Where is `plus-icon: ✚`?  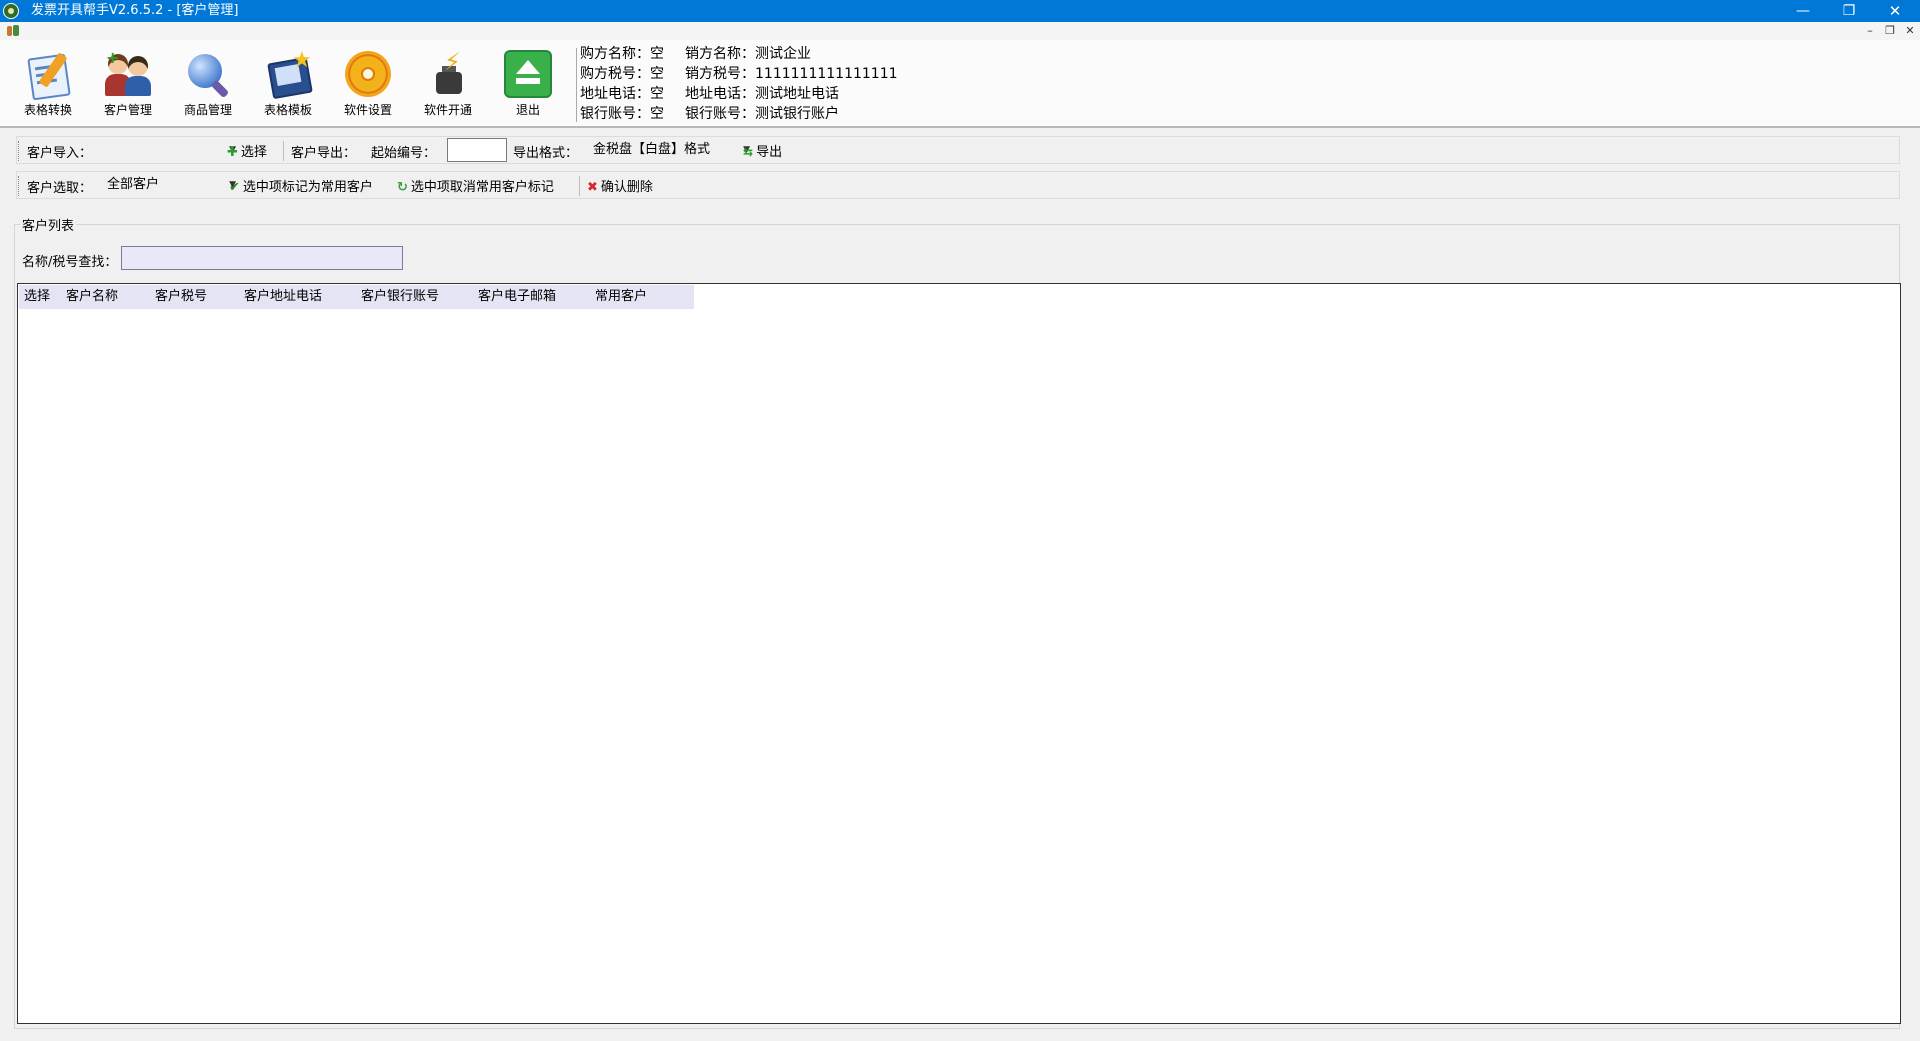
plus-icon: ✚ is located at coordinates (232, 152).